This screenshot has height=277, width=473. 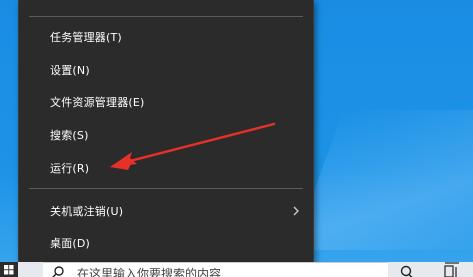 I want to click on menu-item-shutdown-signout: 关机或注销(U), so click(x=166, y=211).